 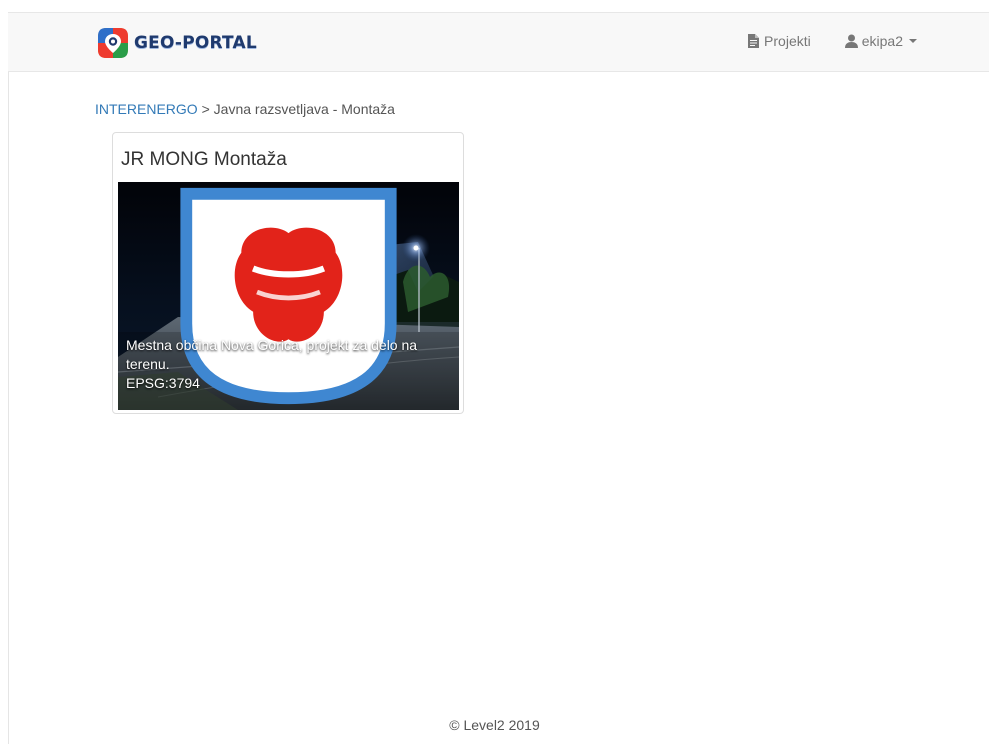 I want to click on navbar-menu: Projekti ekipa2, so click(x=832, y=41).